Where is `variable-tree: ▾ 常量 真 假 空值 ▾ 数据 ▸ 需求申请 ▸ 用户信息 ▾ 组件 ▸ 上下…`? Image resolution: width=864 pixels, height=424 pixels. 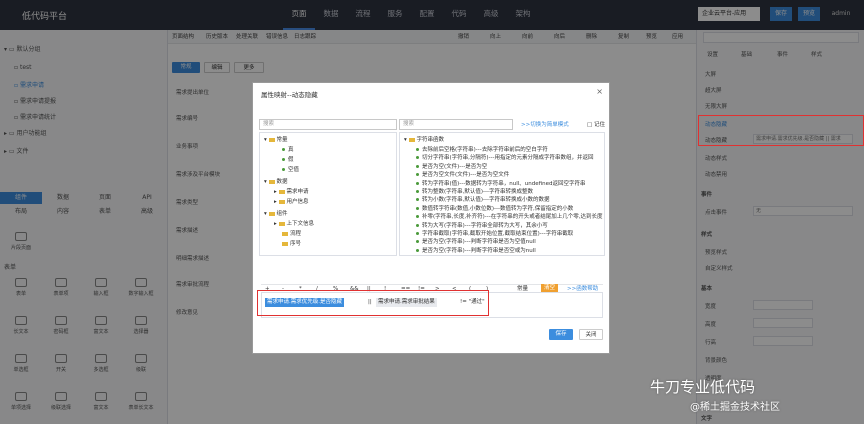 variable-tree: ▾ 常量 真 假 空值 ▾ 数据 ▸ 需求申请 ▸ 用户信息 ▾ 组件 ▸ 上下… is located at coordinates (328, 194).